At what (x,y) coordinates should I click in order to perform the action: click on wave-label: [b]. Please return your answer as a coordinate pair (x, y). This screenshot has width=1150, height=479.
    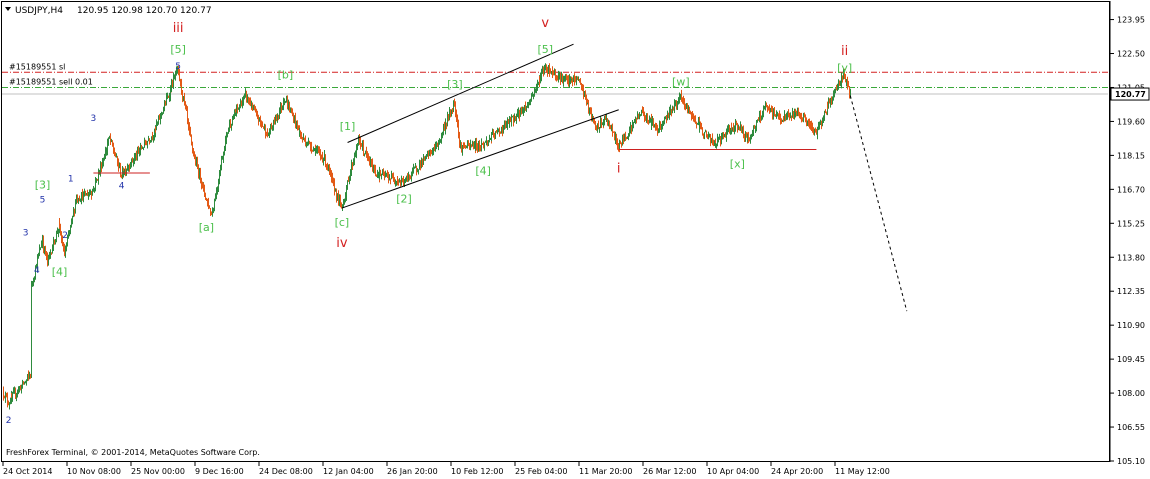
    Looking at the image, I should click on (286, 75).